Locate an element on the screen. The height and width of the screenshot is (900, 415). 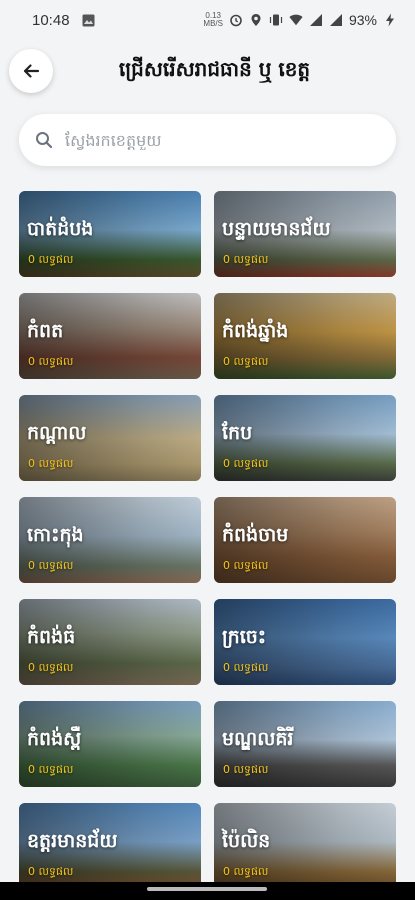
province-card: ប៉ៃលិន 0 លទ្ធផល is located at coordinates (305, 846).